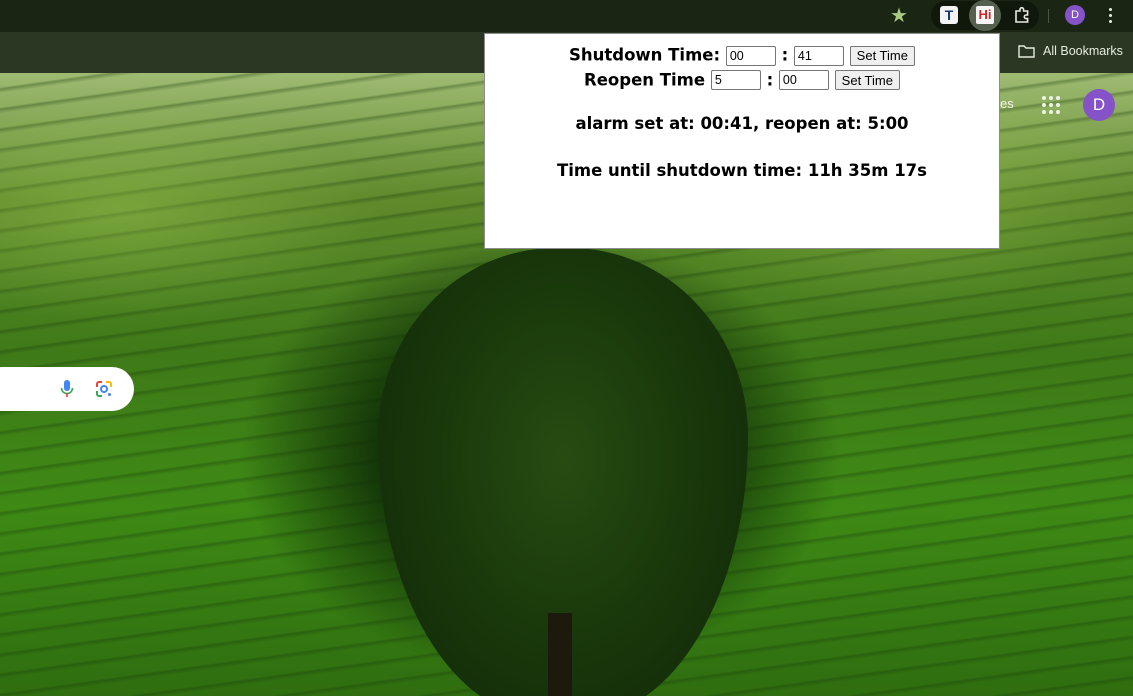  I want to click on all-bookmarks-button: All Bookmarks, so click(1083, 51).